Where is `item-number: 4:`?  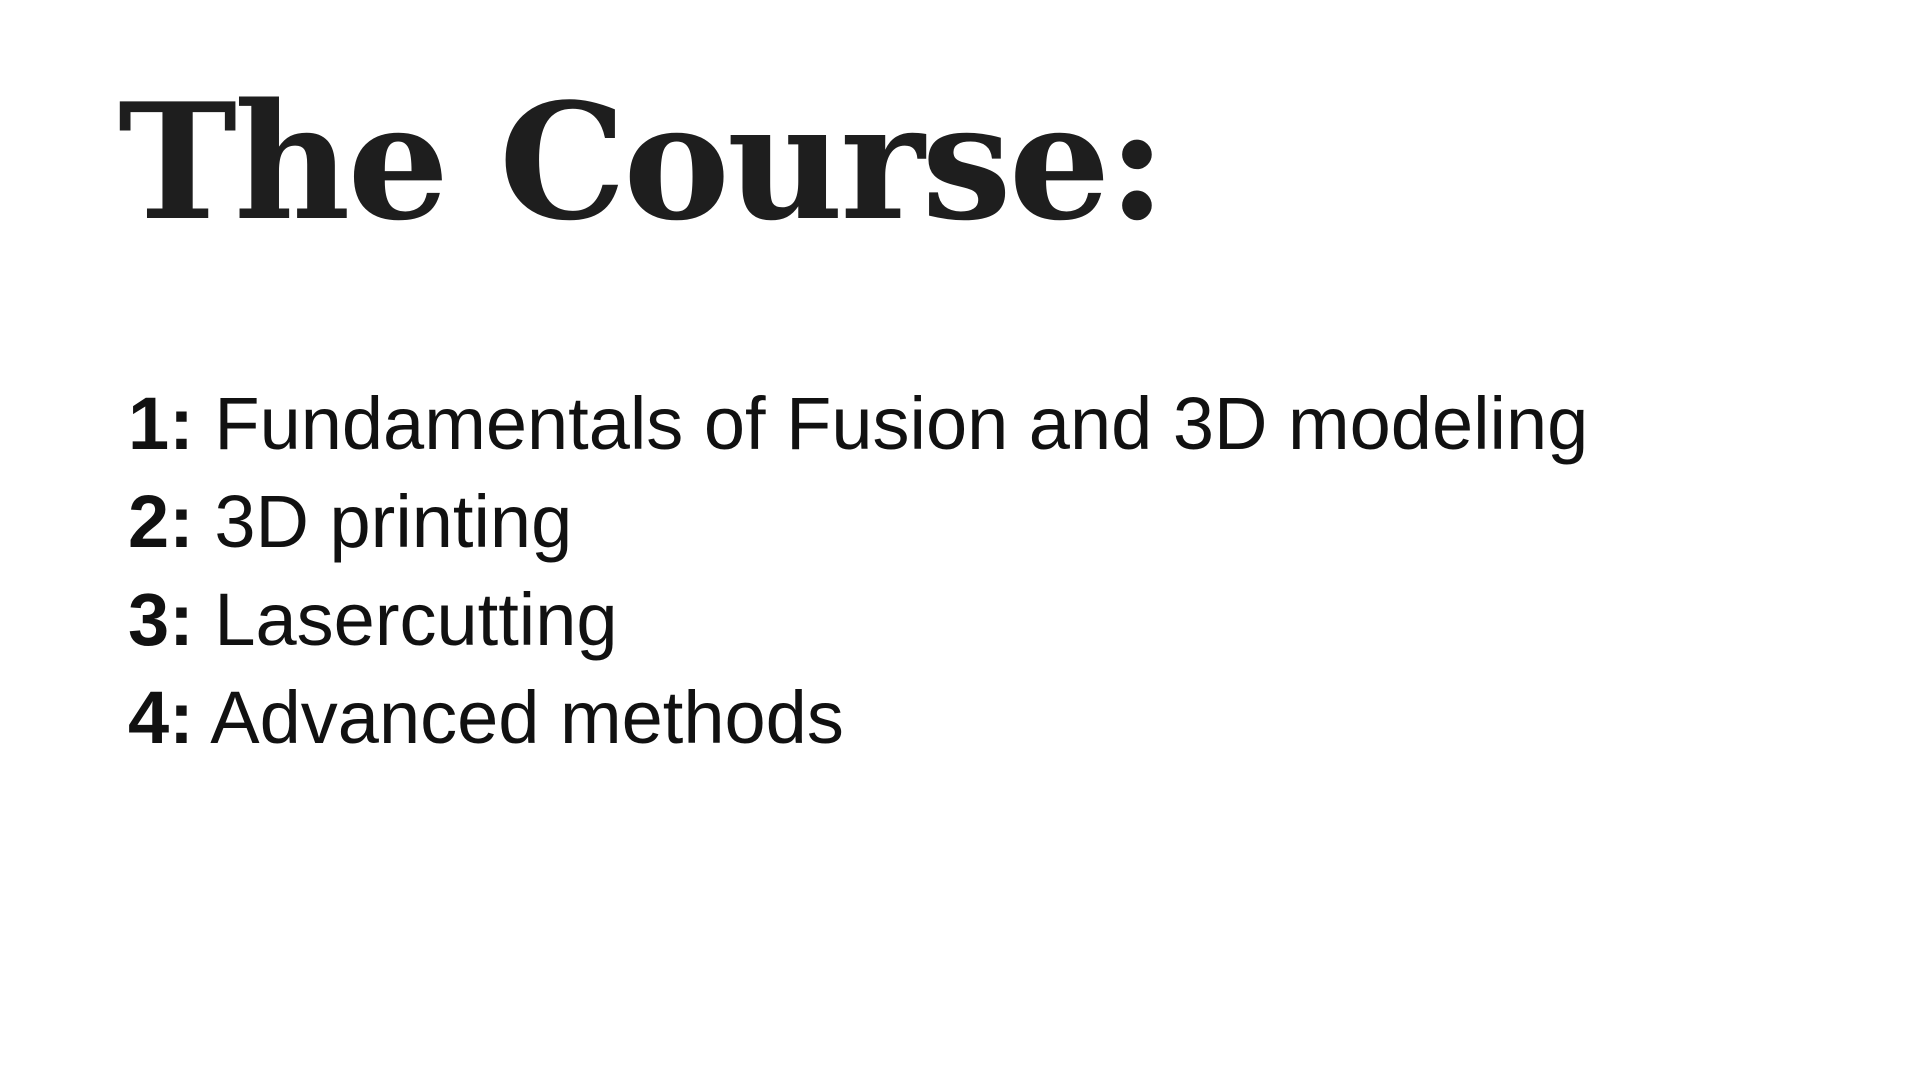 item-number: 4: is located at coordinates (161, 717).